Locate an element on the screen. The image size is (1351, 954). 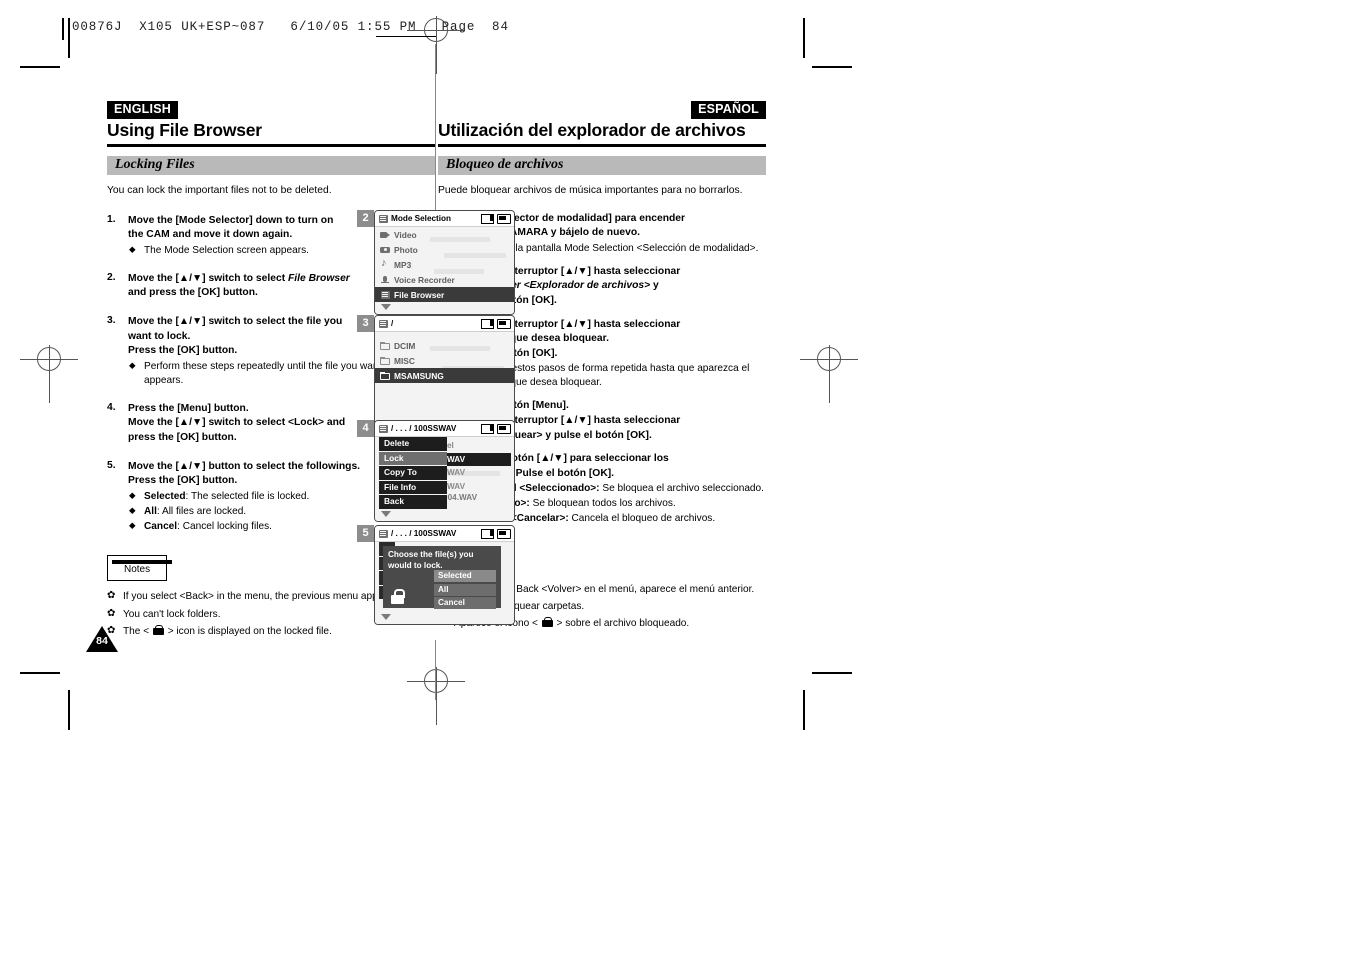
lcd-header: / is located at coordinates (444, 324).